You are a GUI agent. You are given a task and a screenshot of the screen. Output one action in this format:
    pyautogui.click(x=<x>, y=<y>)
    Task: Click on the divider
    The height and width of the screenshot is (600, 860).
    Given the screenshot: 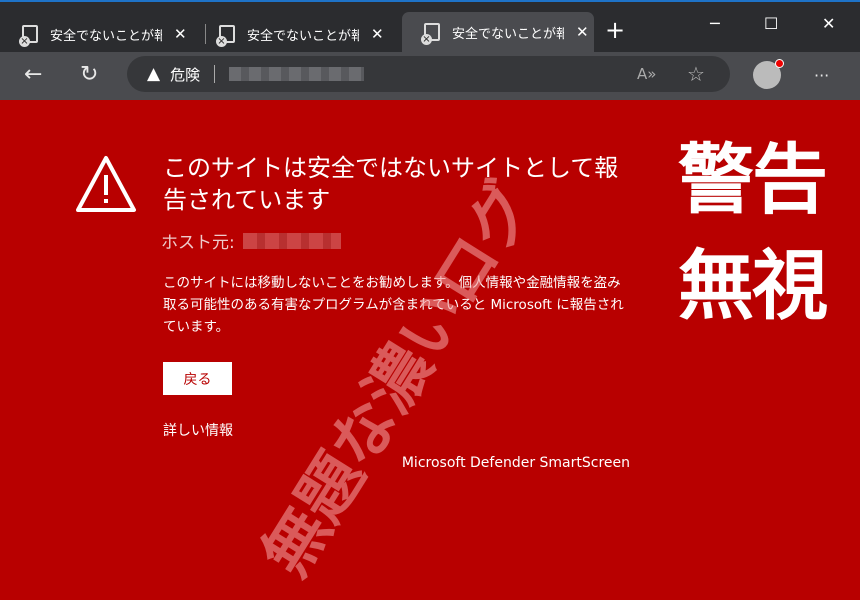 What is the action you would take?
    pyautogui.click(x=215, y=74)
    